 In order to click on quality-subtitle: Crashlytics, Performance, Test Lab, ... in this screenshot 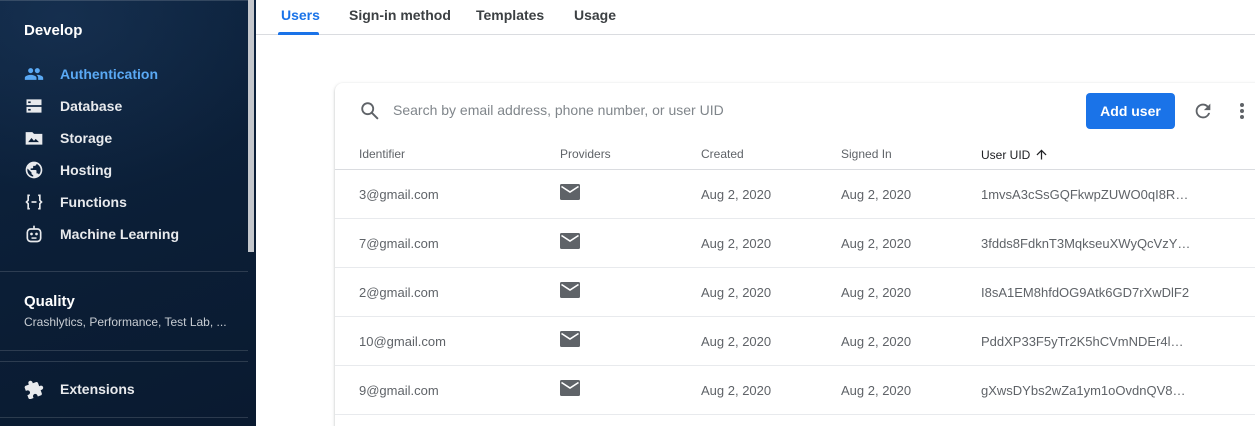, I will do `click(125, 322)`.